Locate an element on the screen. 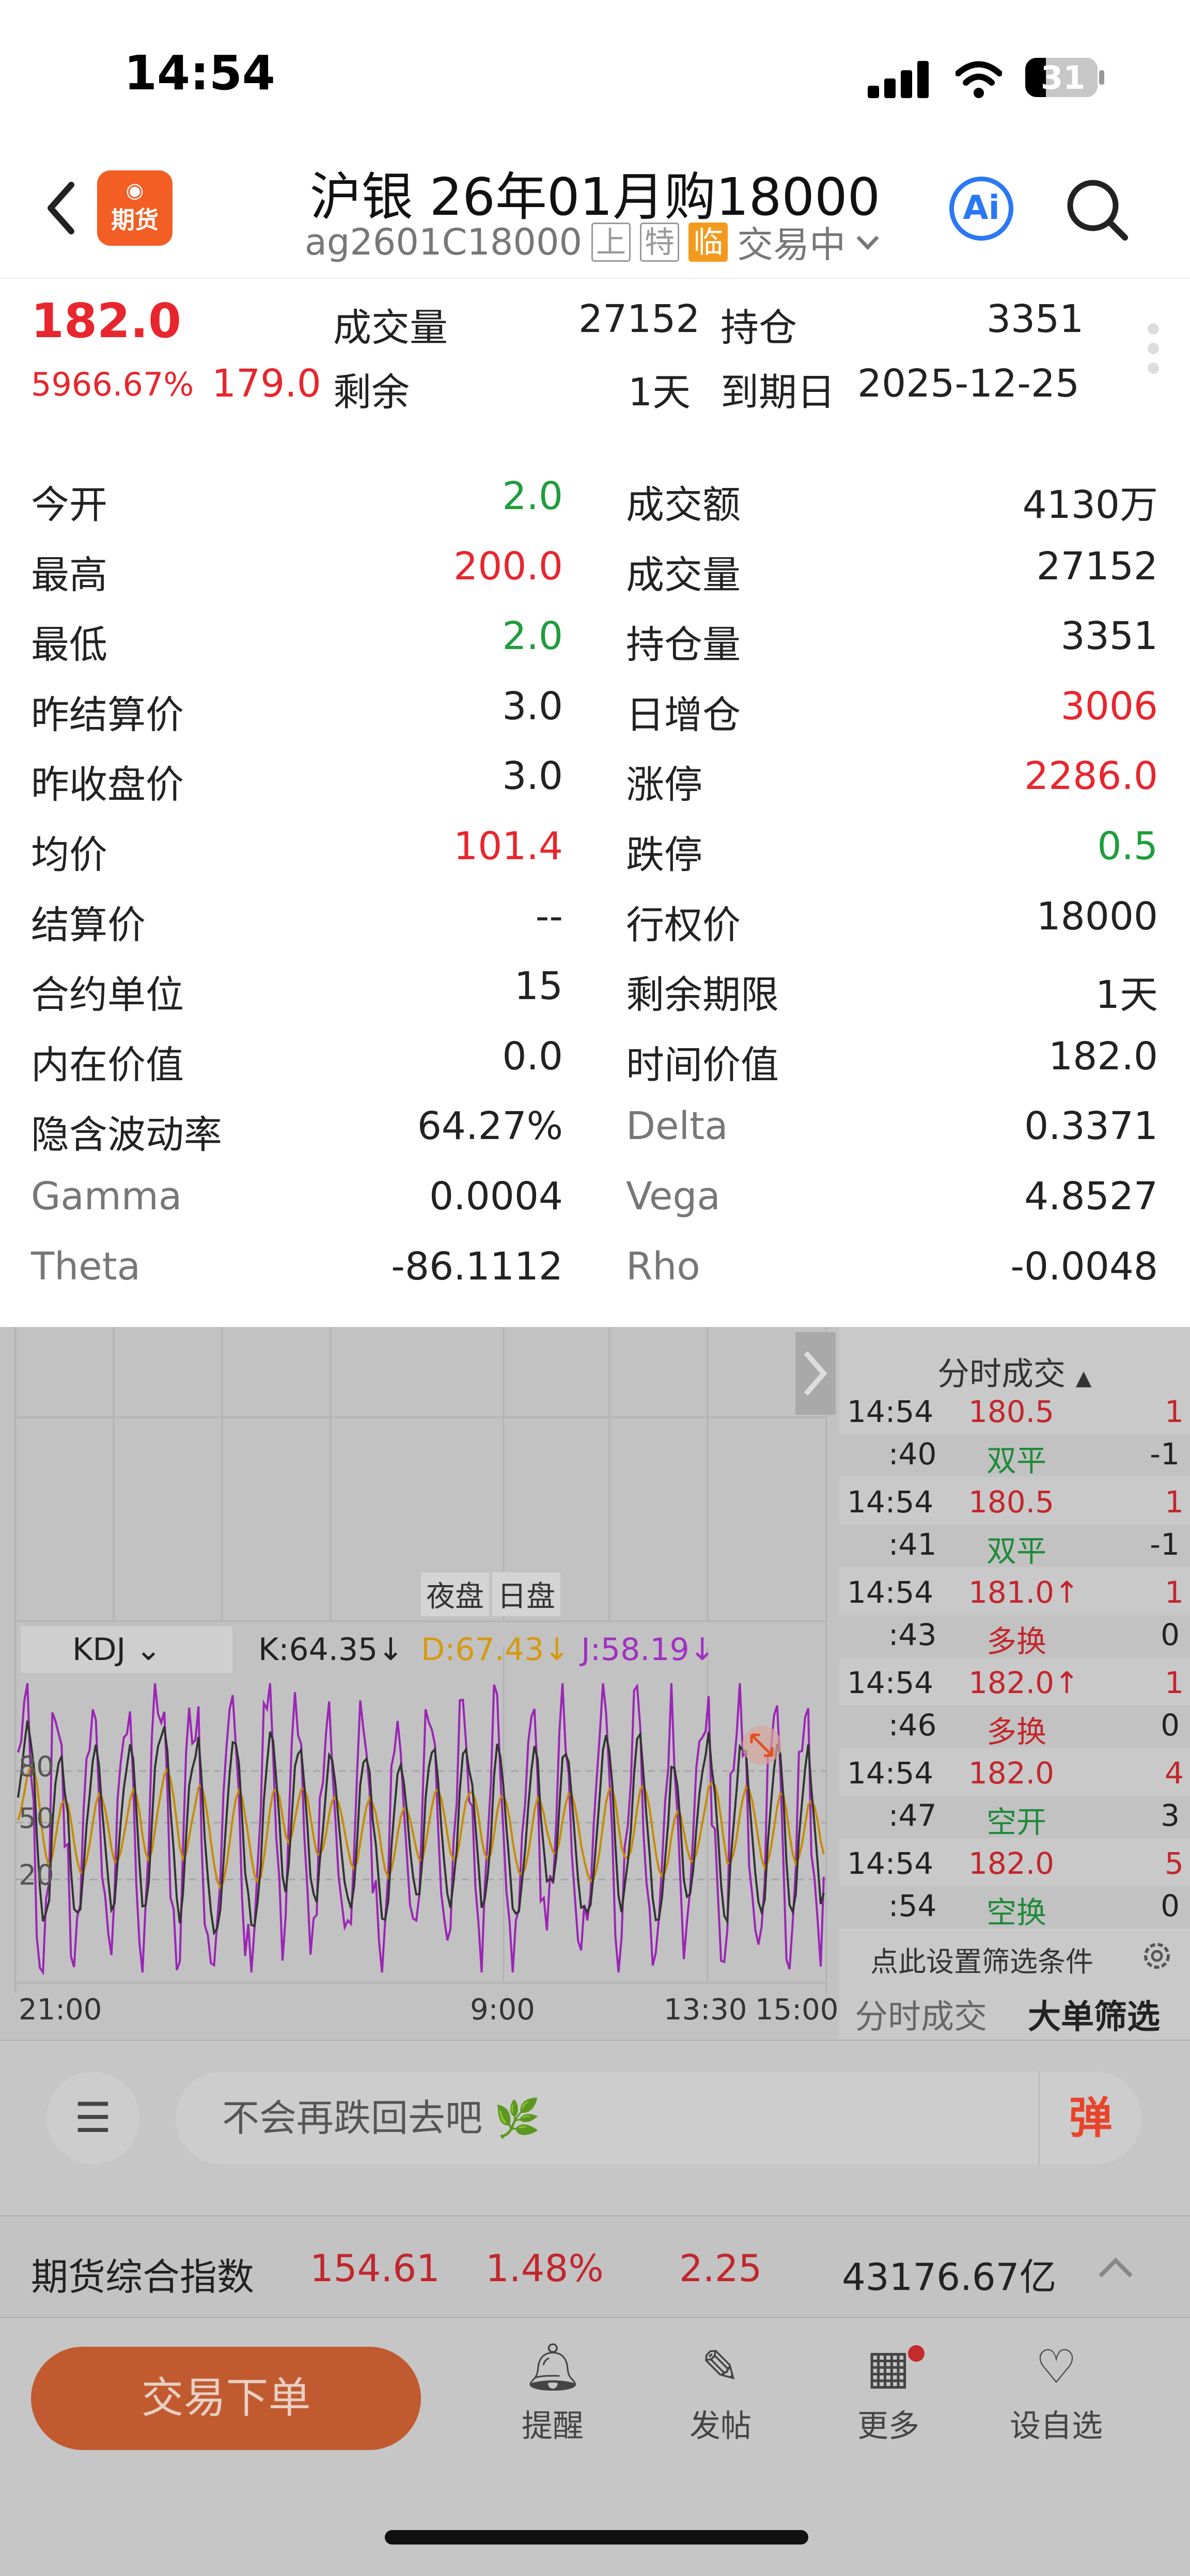 This screenshot has height=2576, width=1190. trade-time: 14:54 is located at coordinates (890, 1864).